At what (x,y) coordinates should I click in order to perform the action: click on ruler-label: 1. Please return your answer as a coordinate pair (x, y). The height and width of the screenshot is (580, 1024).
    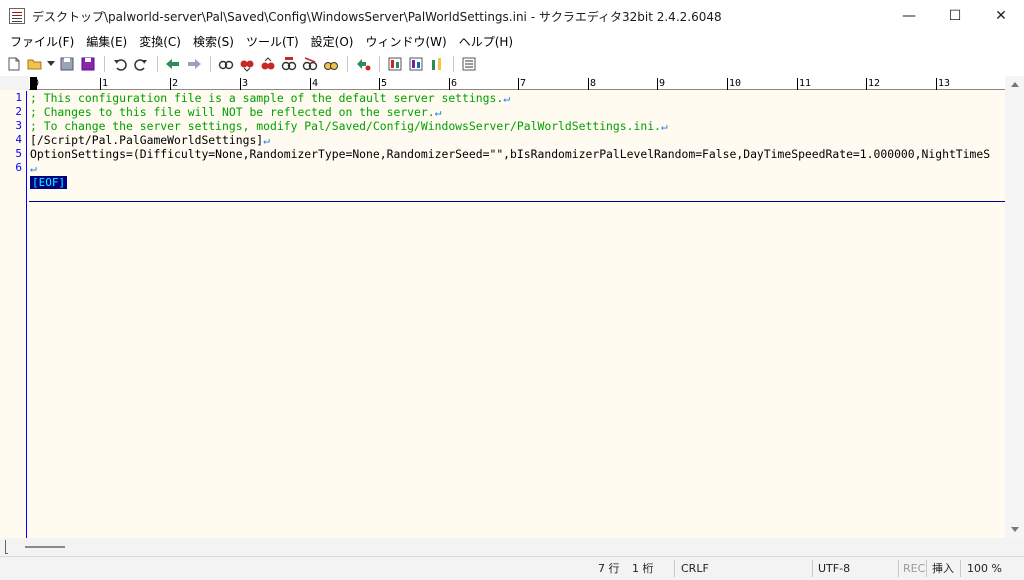
    Looking at the image, I should click on (104, 84).